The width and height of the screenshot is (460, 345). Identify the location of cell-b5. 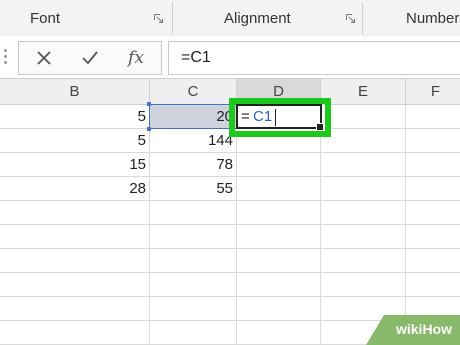
(75, 213).